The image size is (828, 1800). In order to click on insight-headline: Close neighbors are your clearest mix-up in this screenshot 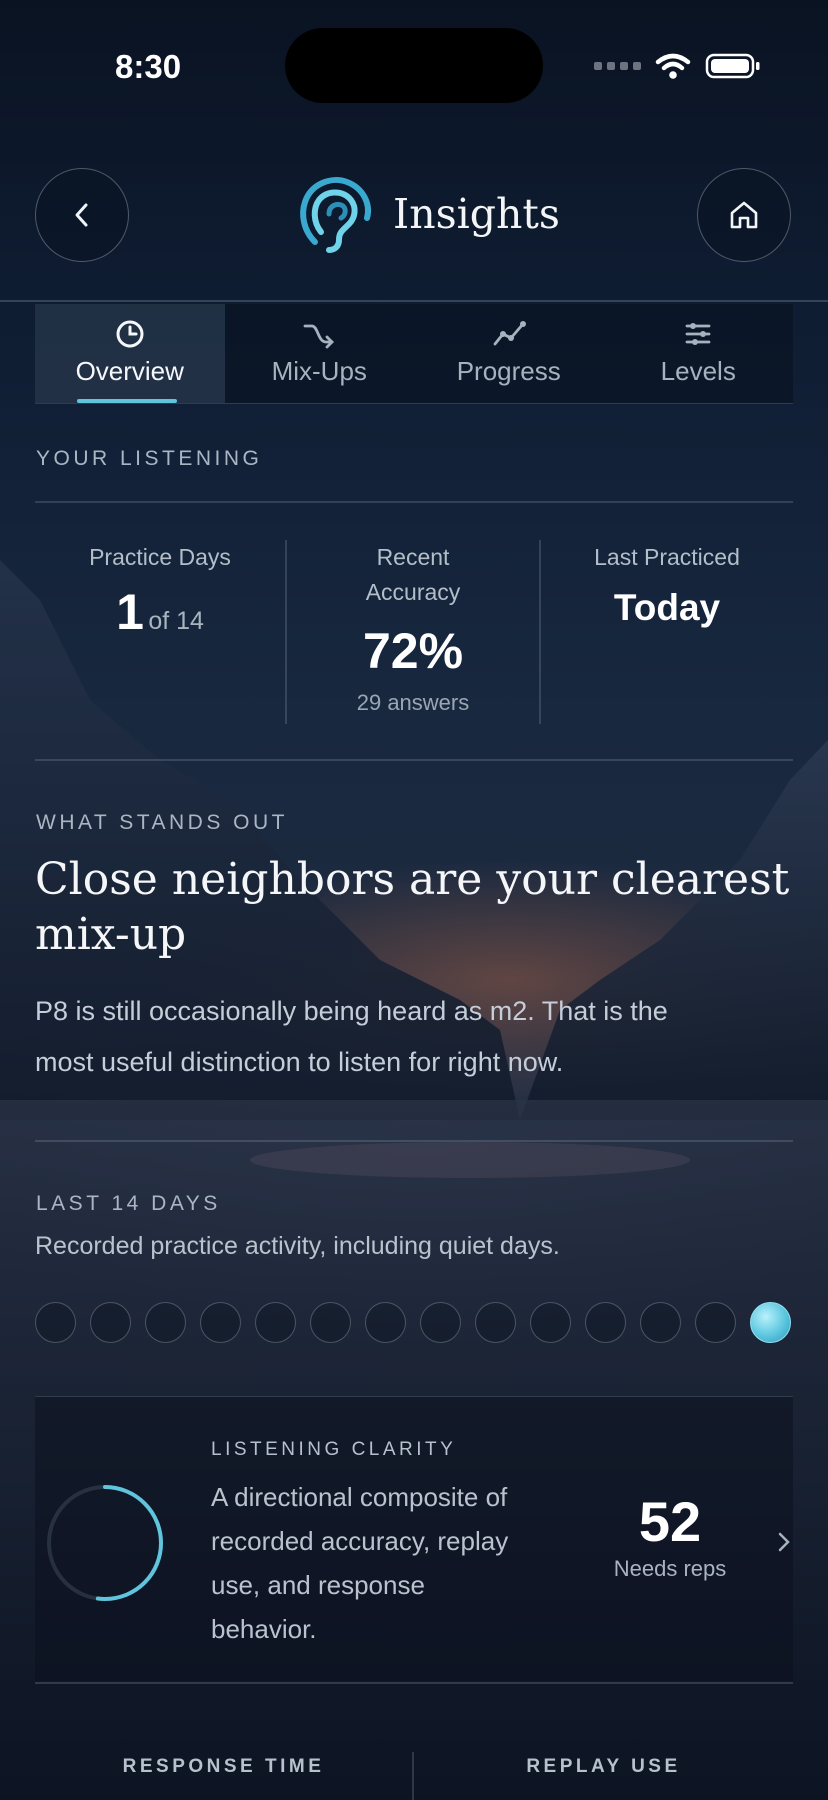, I will do `click(415, 907)`.